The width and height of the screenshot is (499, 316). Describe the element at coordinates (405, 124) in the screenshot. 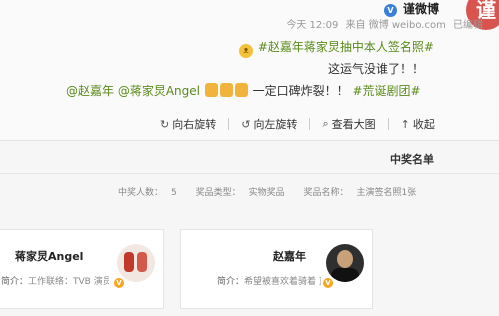

I see `arrow-up-icon: ↑` at that location.